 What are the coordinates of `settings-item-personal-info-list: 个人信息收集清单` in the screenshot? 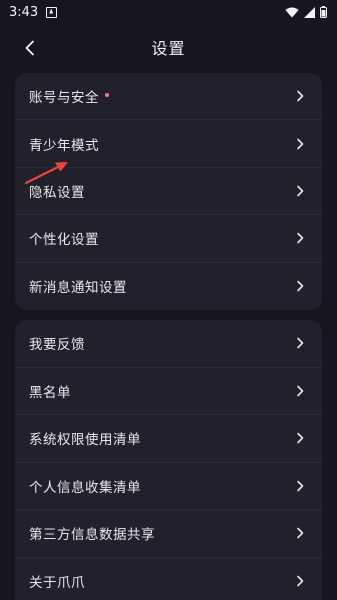 It's located at (168, 486).